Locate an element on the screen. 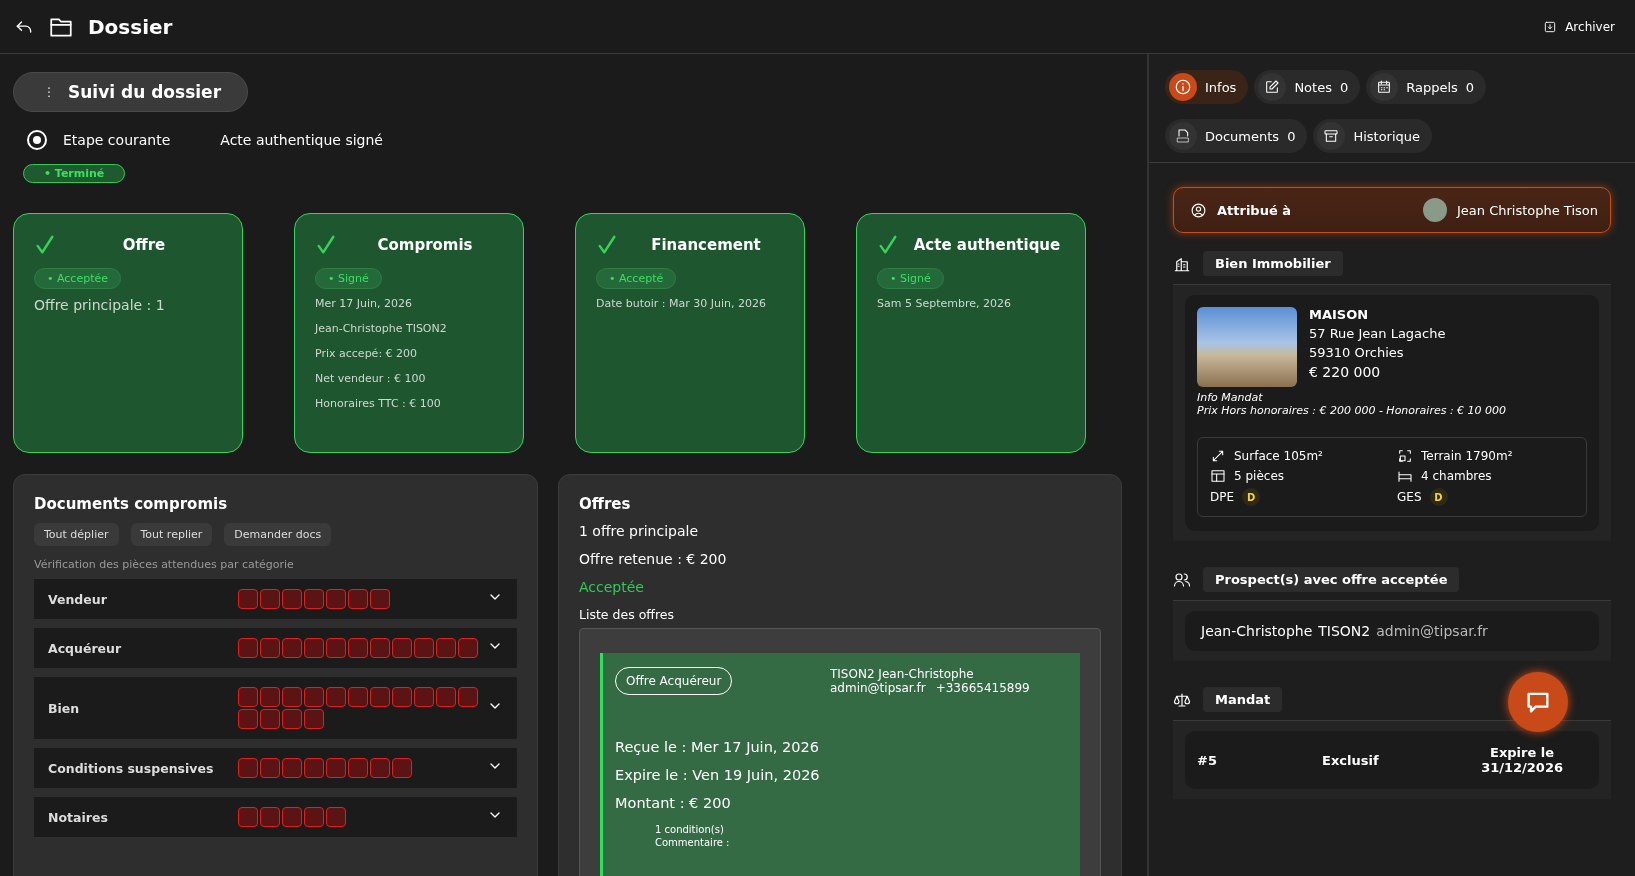  calendar-icon is located at coordinates (1384, 87).